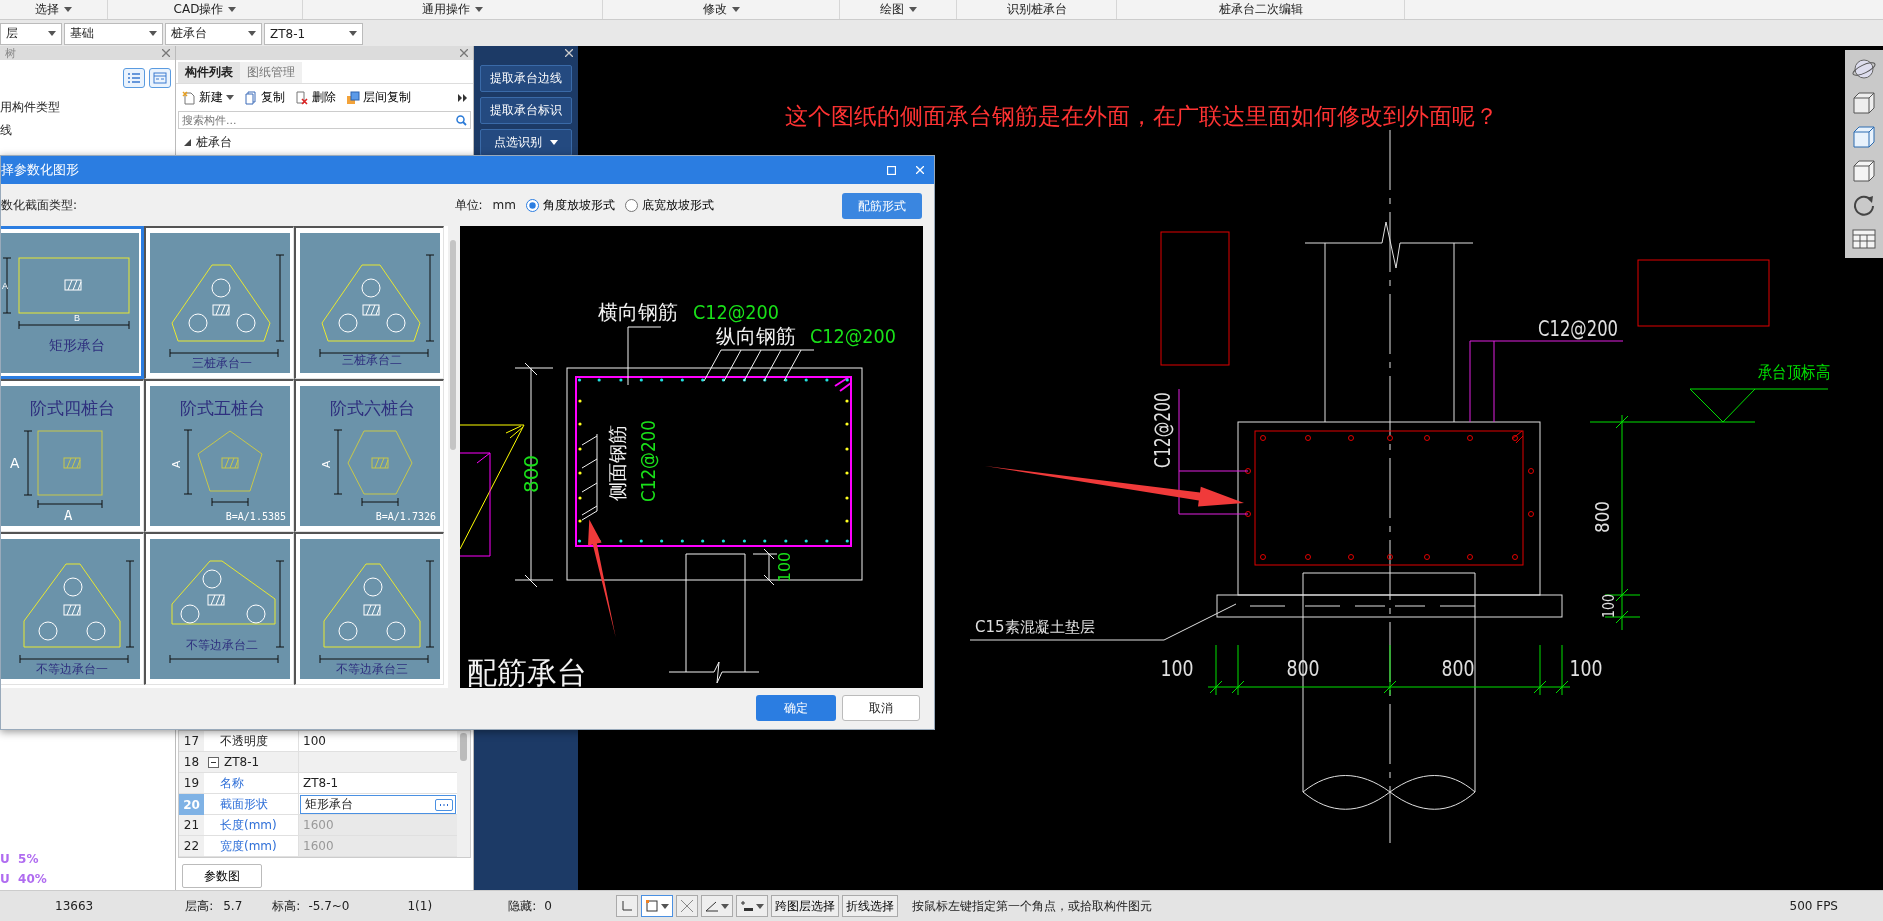 This screenshot has height=921, width=1883. What do you see at coordinates (1036, 9) in the screenshot?
I see `menu-item: 识别桩承台` at bounding box center [1036, 9].